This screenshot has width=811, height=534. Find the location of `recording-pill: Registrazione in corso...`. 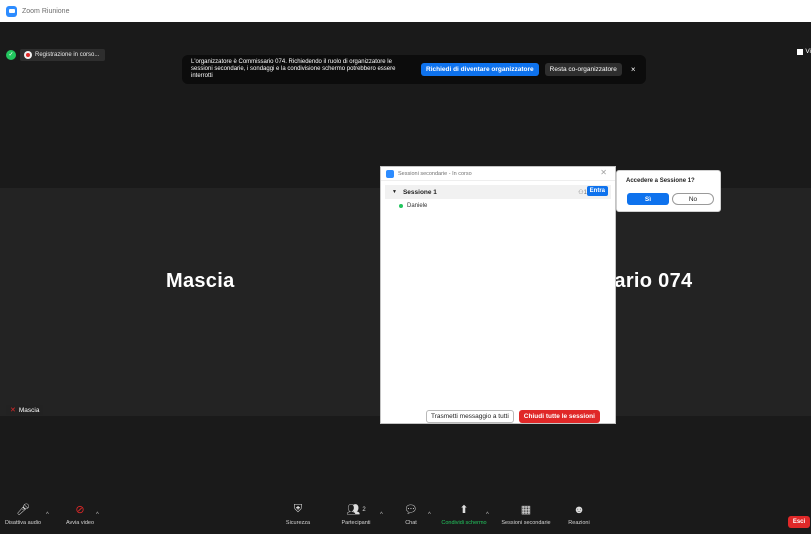

recording-pill: Registrazione in corso... is located at coordinates (63, 54).